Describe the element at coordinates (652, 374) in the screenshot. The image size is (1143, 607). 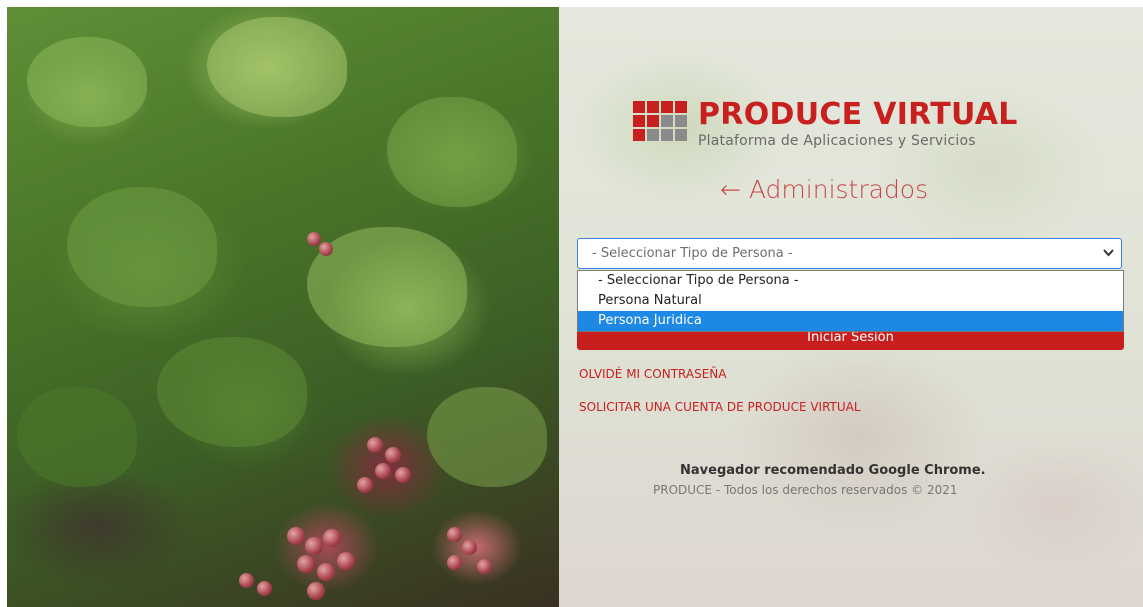
I see `forgot-password-link: OLVIDÉ MI CONTRASEÑA` at that location.